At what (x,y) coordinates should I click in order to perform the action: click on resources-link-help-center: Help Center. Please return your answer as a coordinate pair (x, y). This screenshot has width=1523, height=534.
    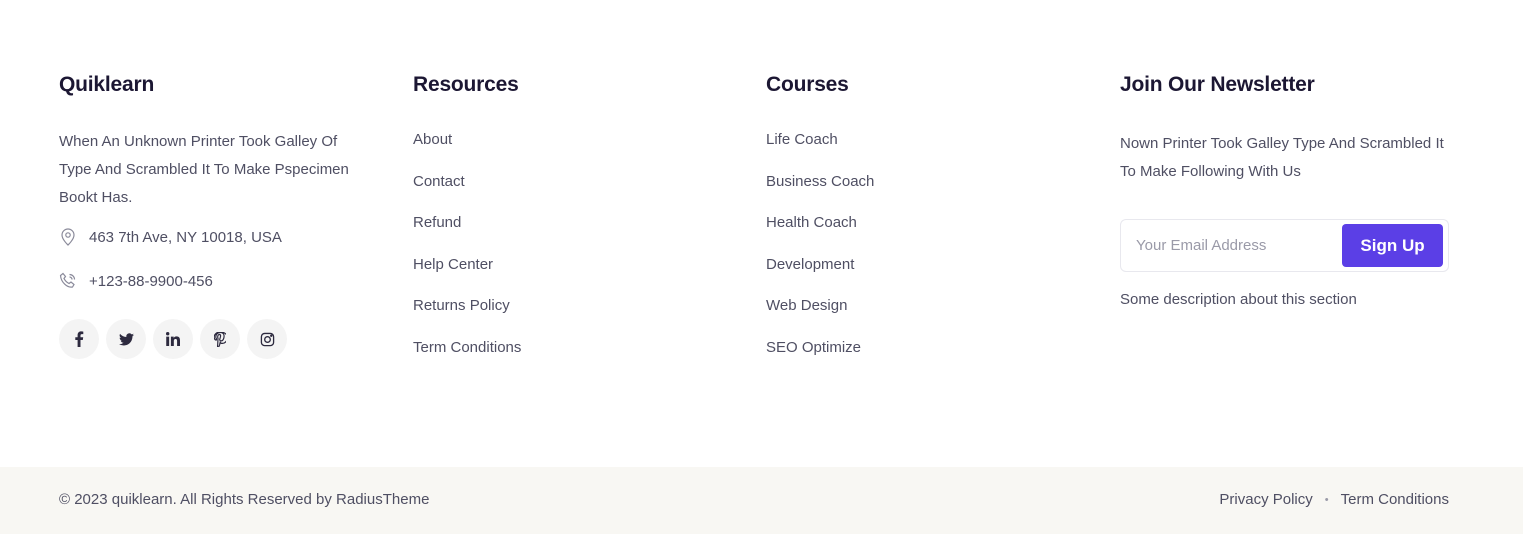
    Looking at the image, I should click on (563, 273).